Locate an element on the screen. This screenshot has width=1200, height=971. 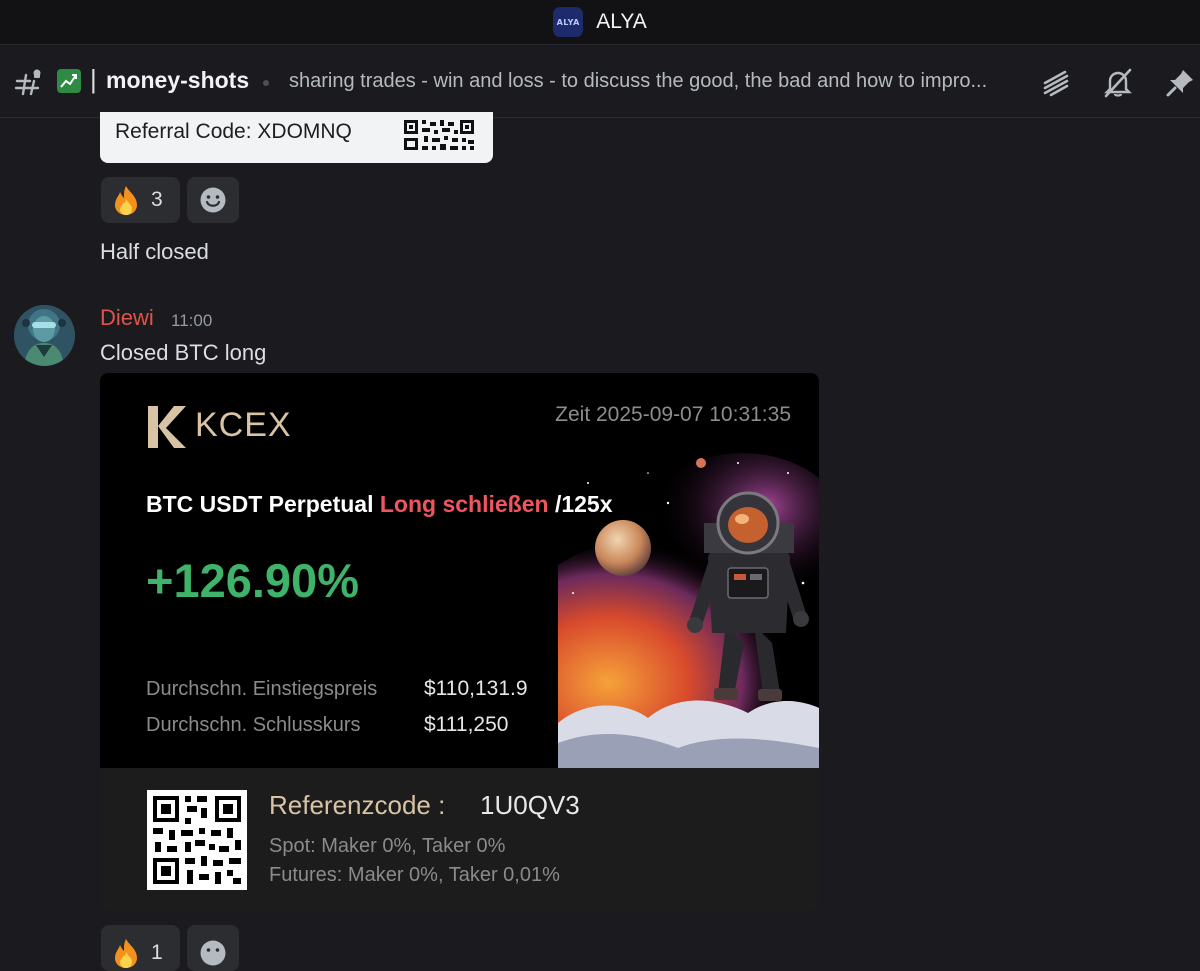
leverage: /125x is located at coordinates (580, 504).